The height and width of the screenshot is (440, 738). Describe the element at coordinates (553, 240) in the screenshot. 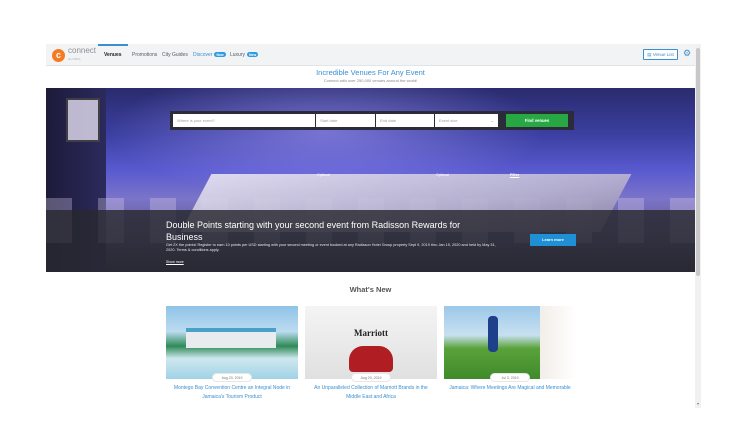

I see `learn-more-button: Learn more` at that location.